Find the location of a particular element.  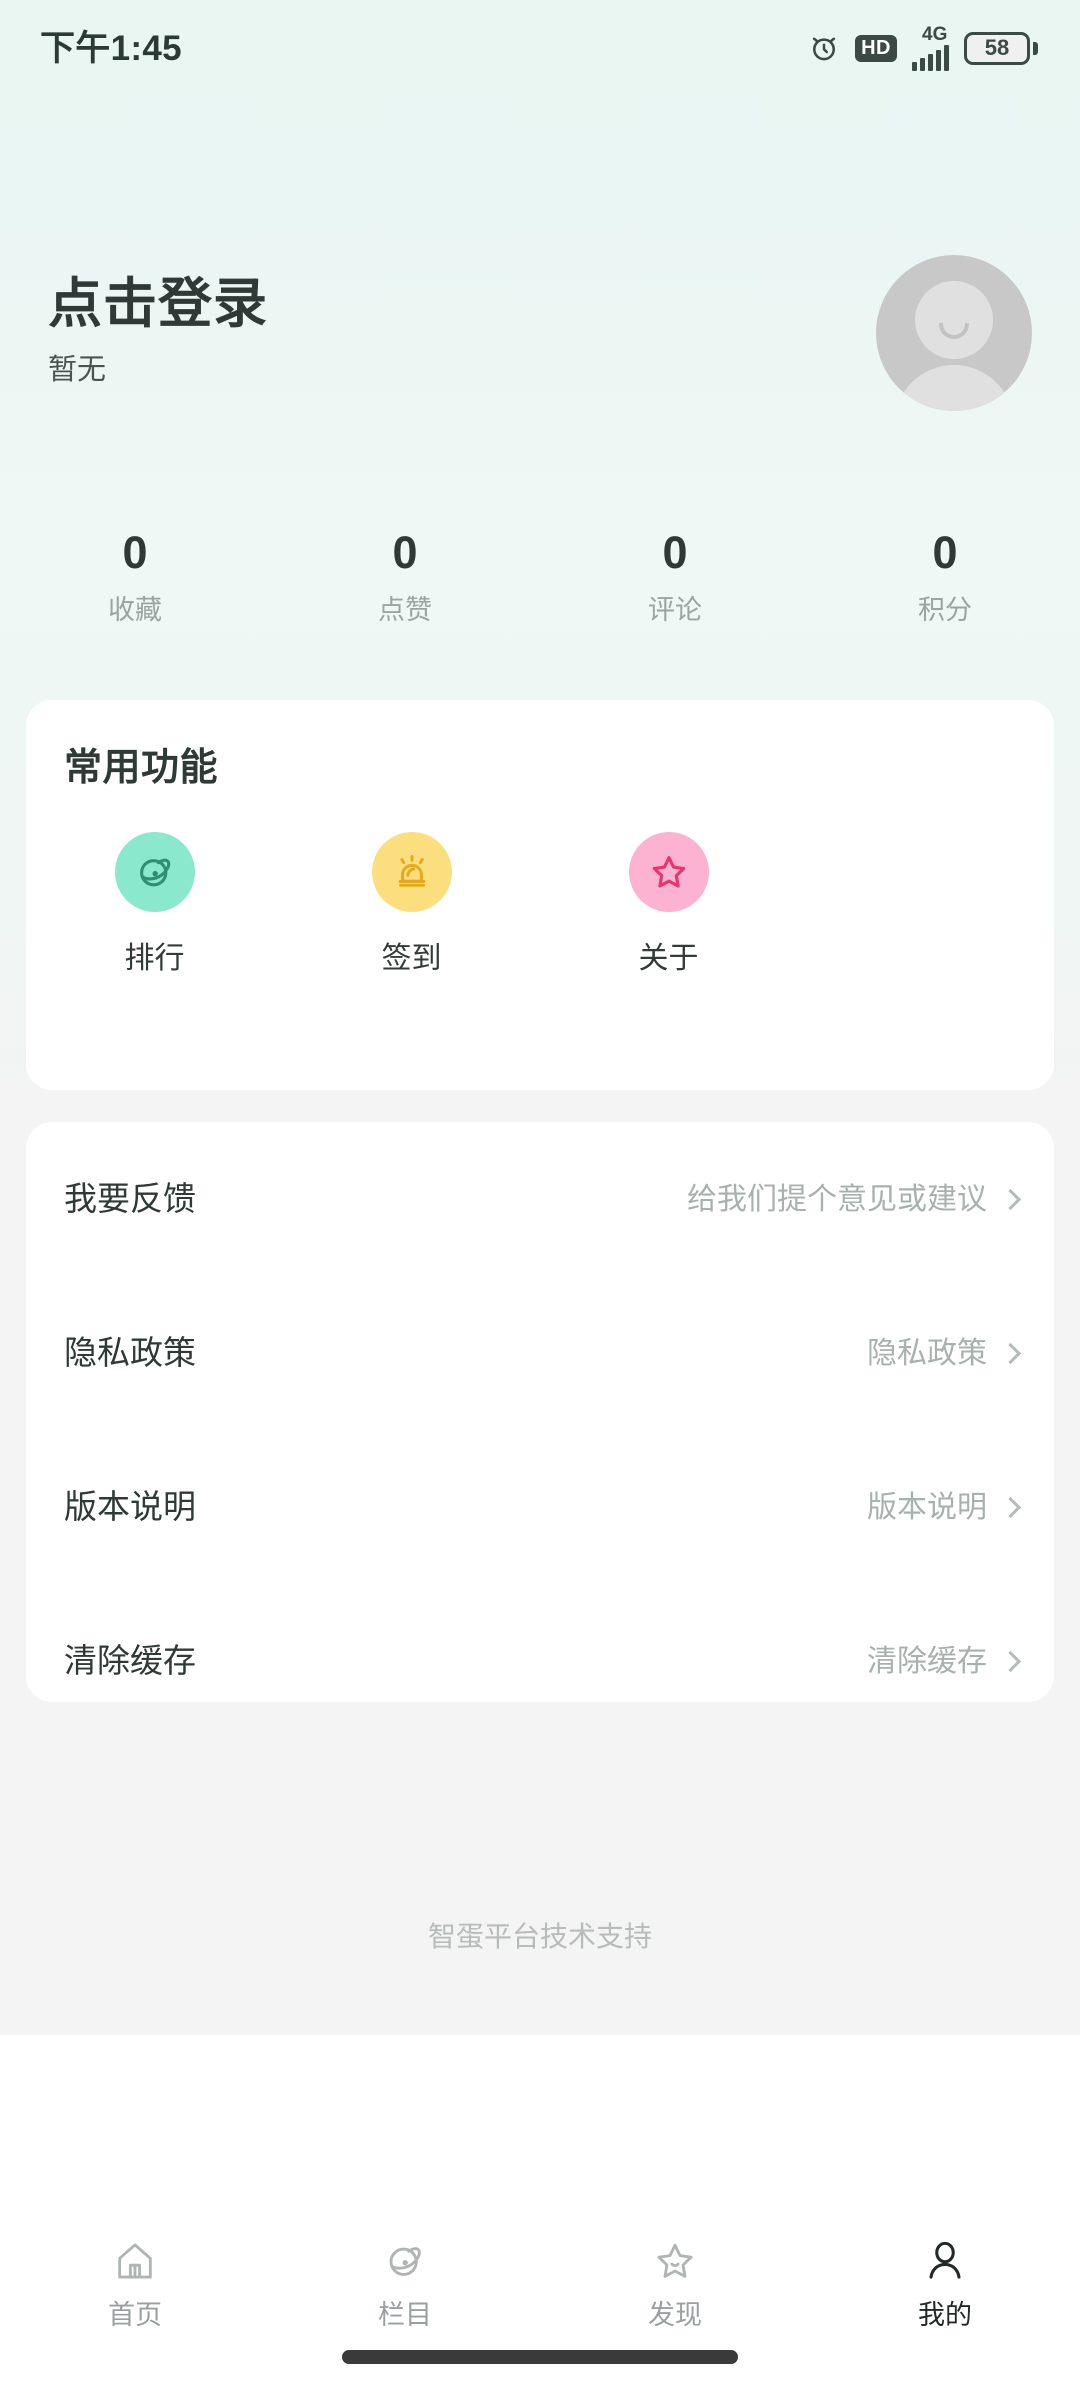

settings-row-right: 版本说明 is located at coordinates (944, 1507).